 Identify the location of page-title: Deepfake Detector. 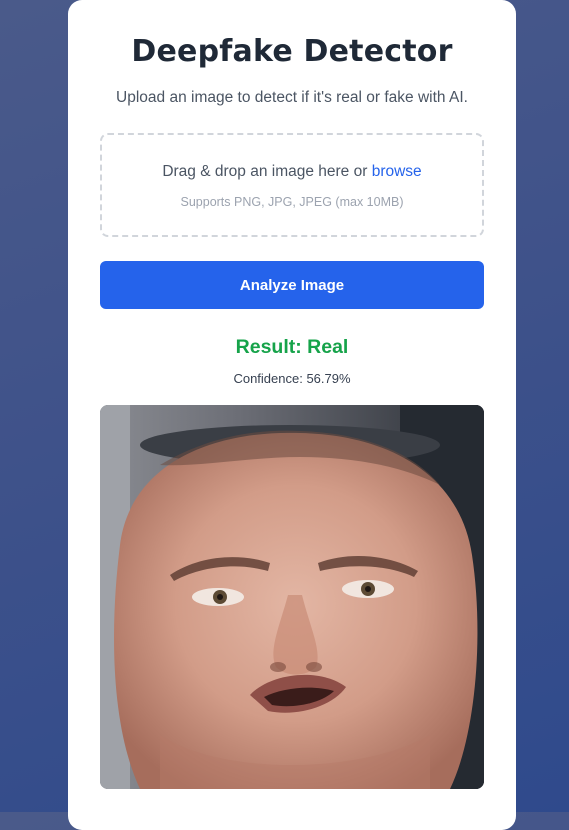
(292, 51).